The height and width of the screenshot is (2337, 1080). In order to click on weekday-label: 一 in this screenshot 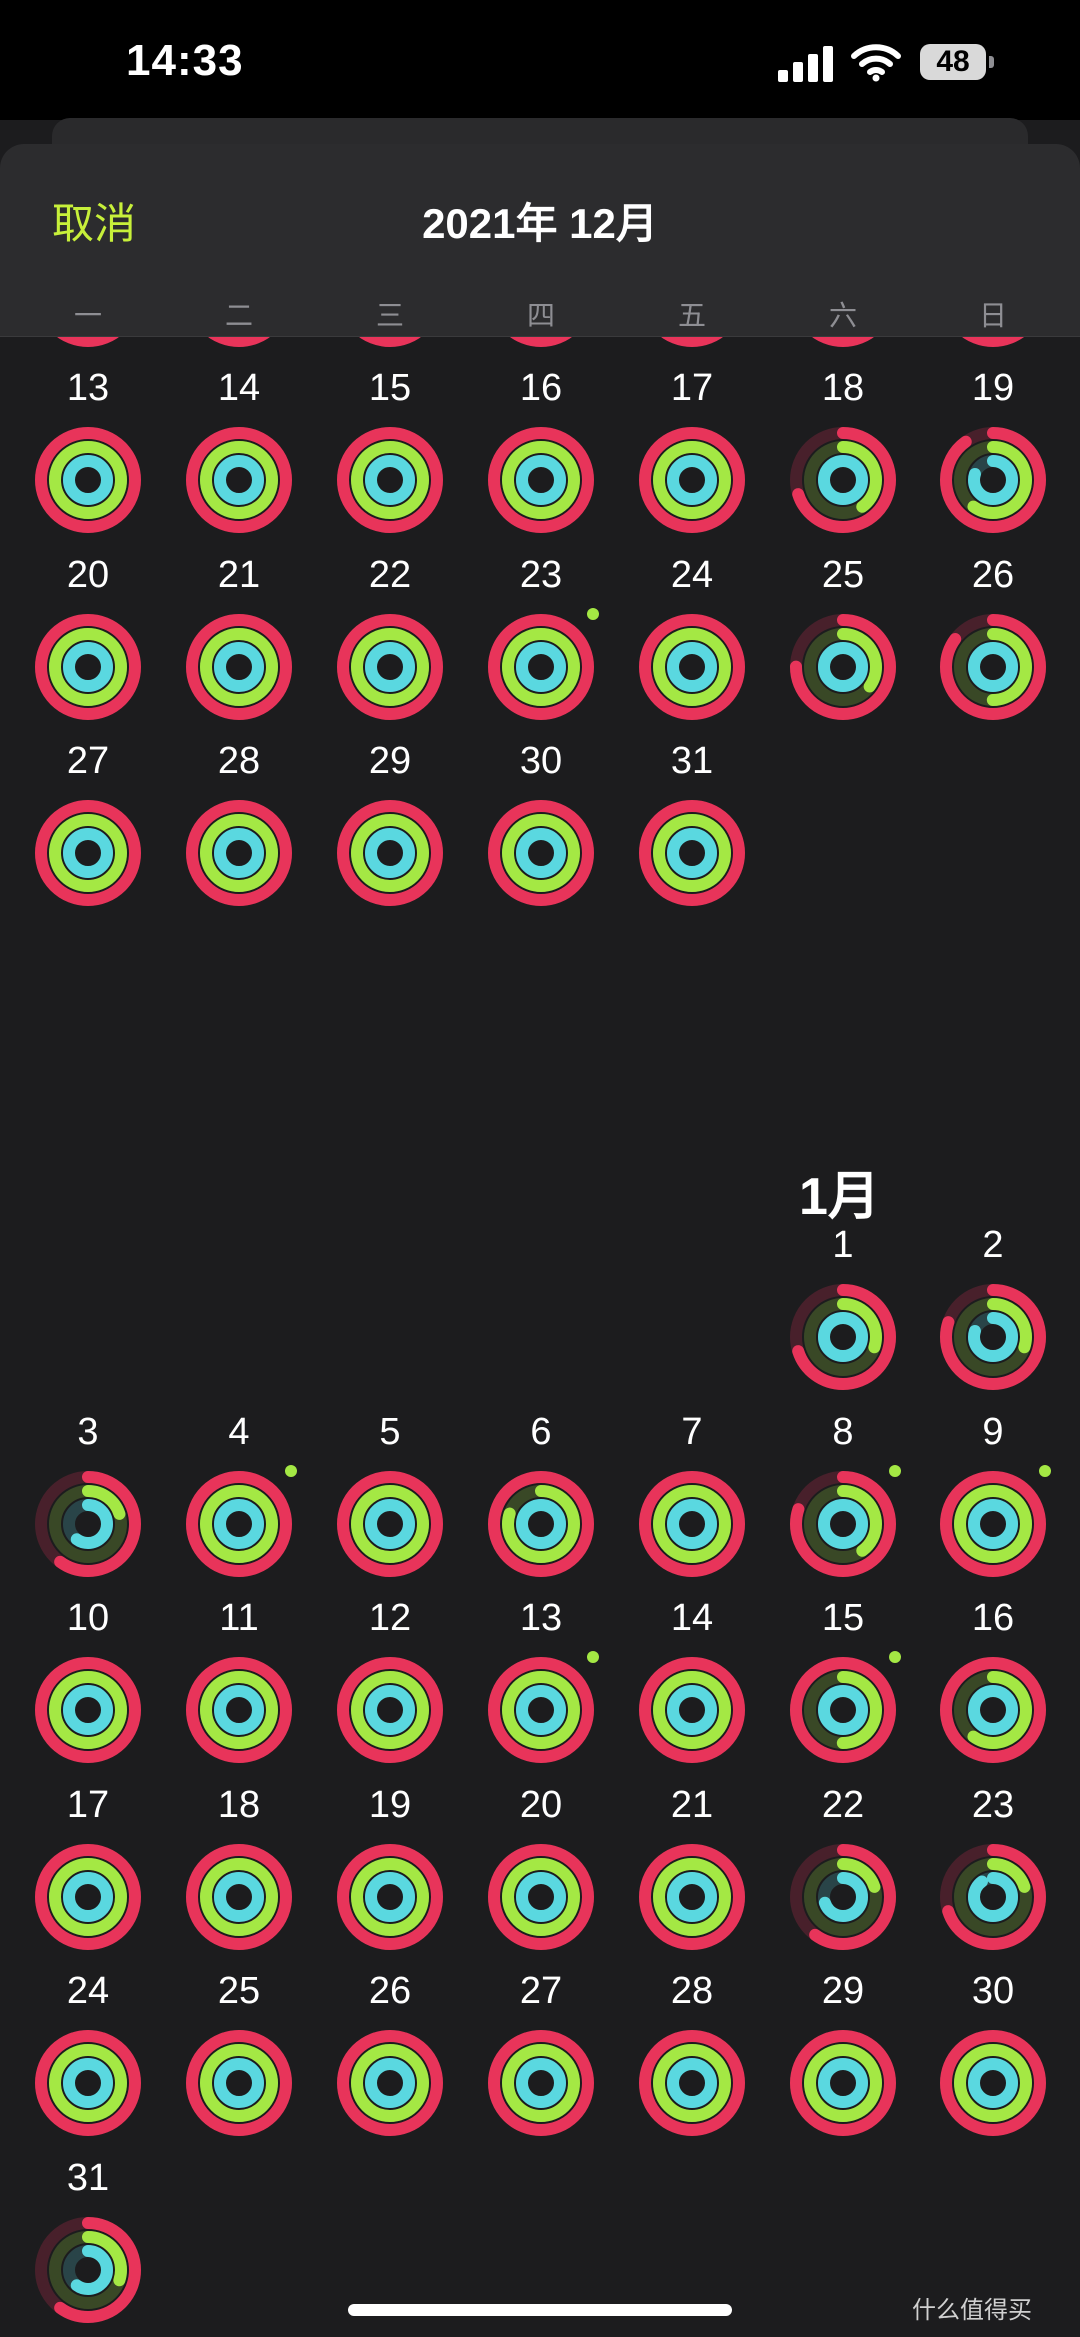, I will do `click(87, 315)`.